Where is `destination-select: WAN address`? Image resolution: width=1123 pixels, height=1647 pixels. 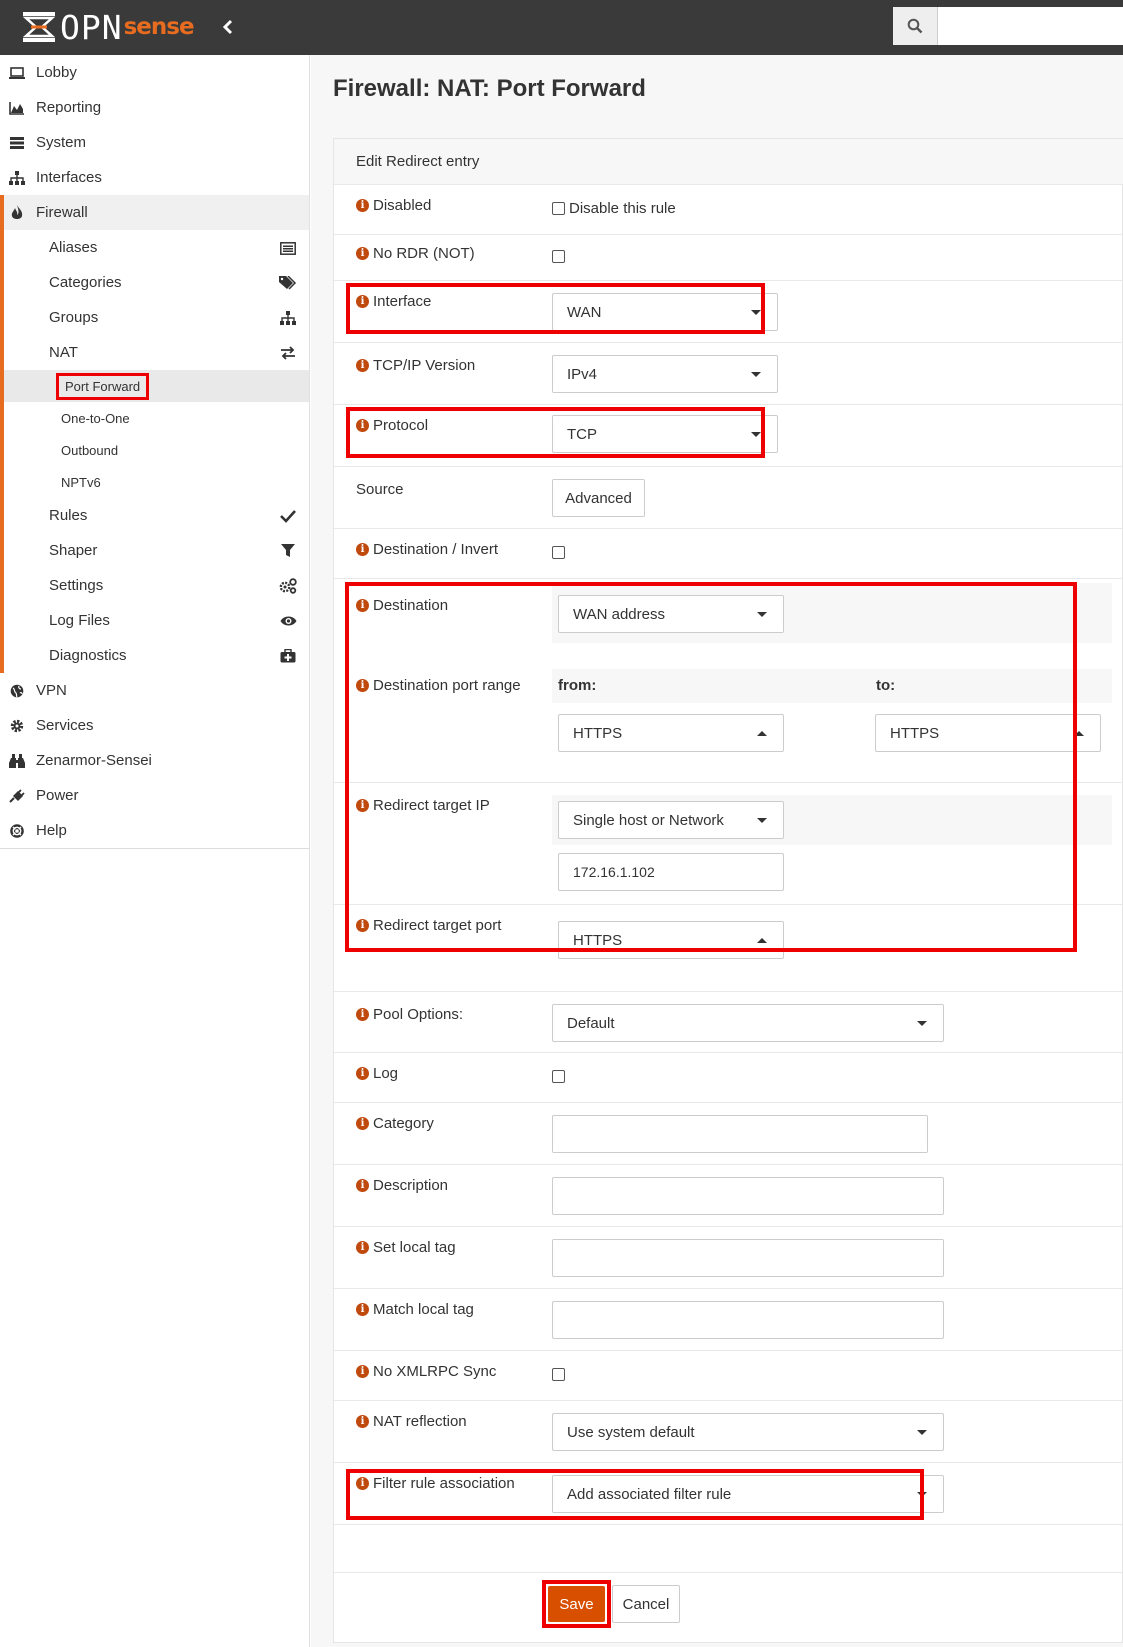 destination-select: WAN address is located at coordinates (671, 614).